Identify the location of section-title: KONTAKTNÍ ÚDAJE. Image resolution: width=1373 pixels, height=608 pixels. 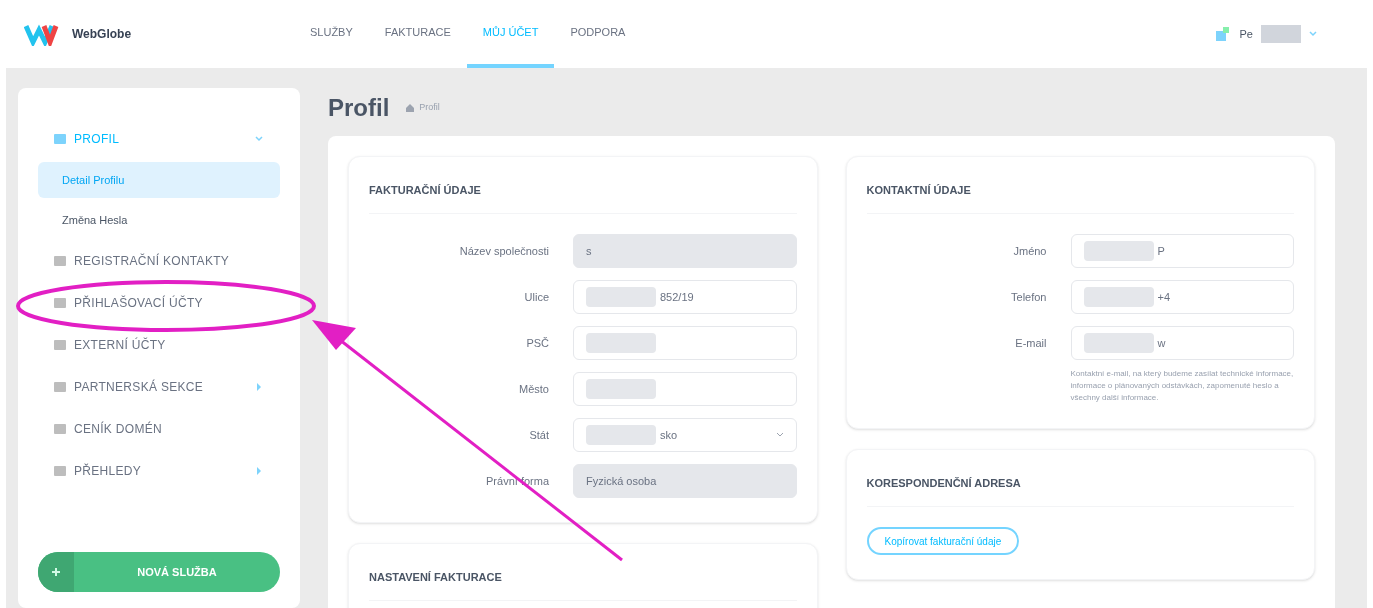
(918, 190).